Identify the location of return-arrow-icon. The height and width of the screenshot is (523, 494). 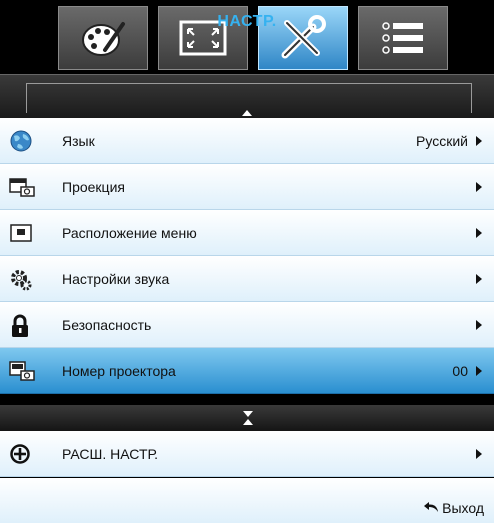
(431, 508).